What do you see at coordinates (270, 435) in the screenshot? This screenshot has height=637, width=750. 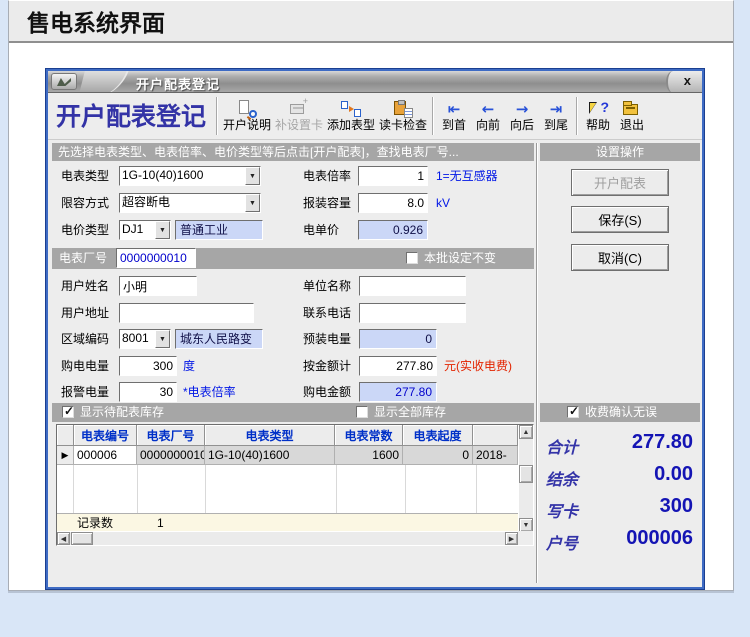 I see `grid-header-meter-type: 电表类型` at bounding box center [270, 435].